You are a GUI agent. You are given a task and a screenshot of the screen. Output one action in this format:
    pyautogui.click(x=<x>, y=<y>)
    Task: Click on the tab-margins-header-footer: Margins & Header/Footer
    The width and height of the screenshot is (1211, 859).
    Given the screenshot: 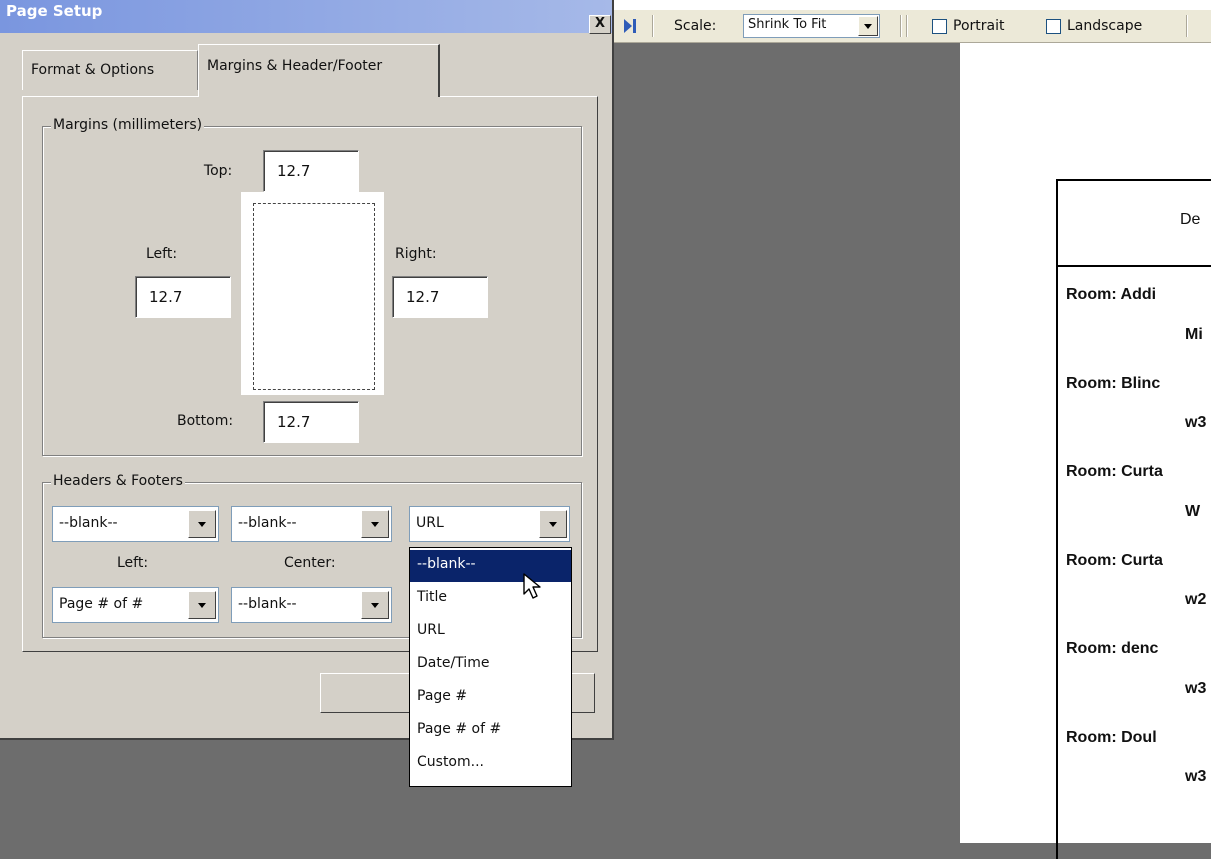 What is the action you would take?
    pyautogui.click(x=319, y=70)
    